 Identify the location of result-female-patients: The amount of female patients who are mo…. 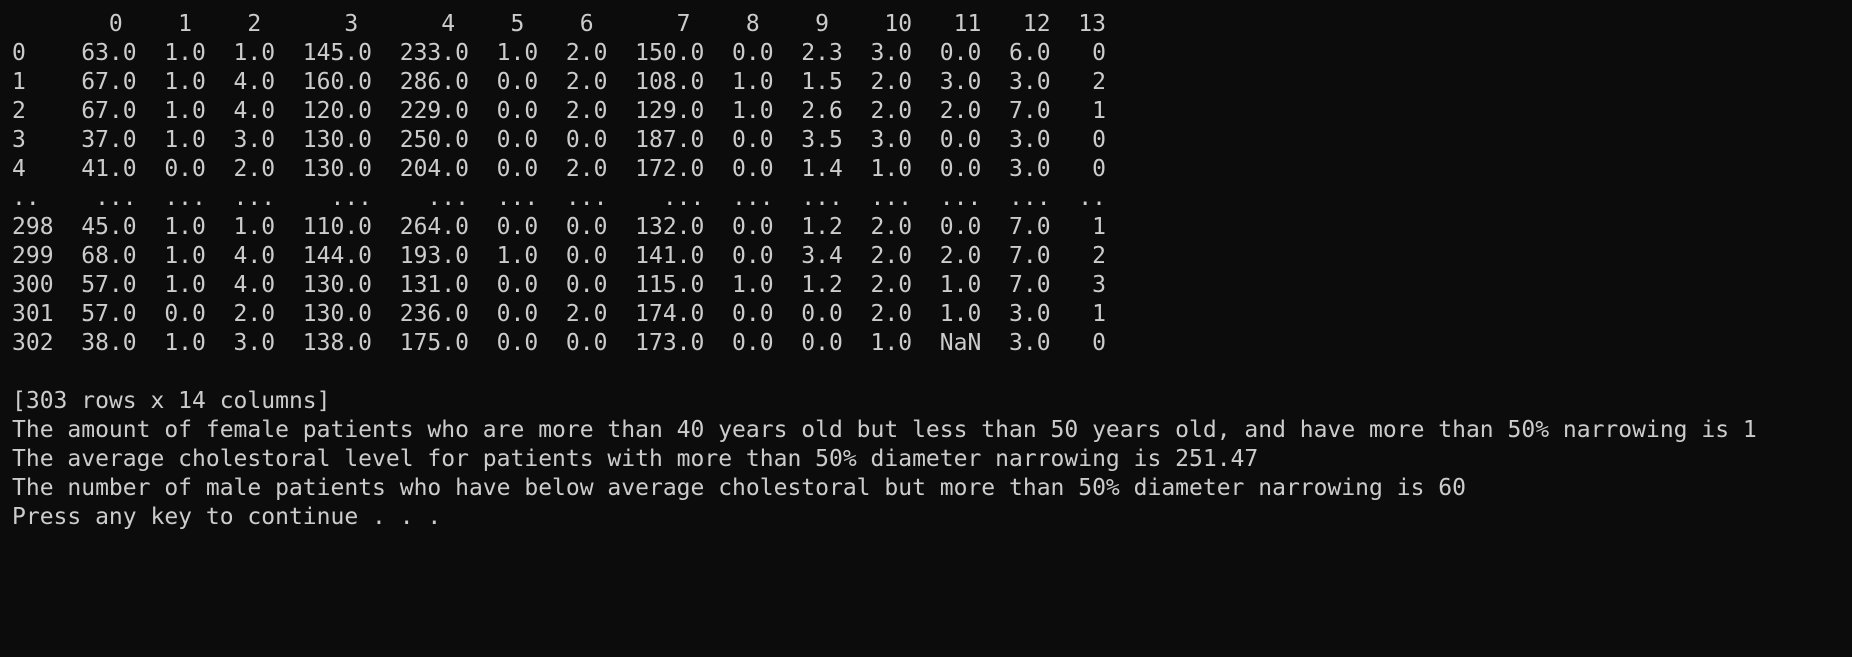
(884, 430).